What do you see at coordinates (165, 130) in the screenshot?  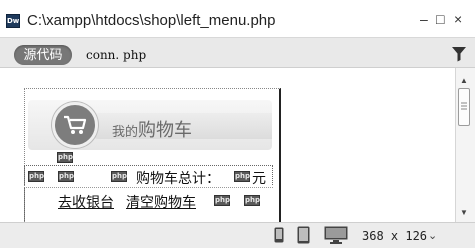 I see `cart-title-main: 购物车` at bounding box center [165, 130].